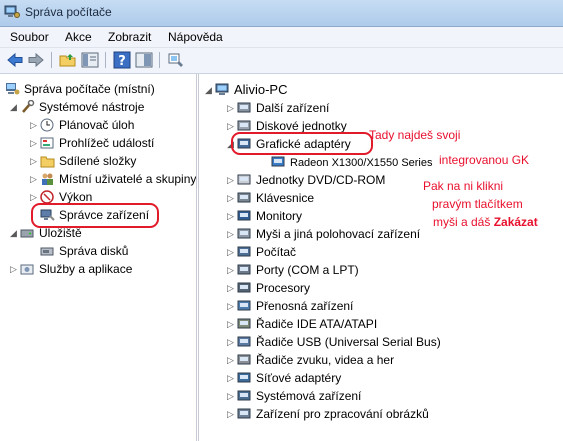 This screenshot has height=441, width=563. Describe the element at coordinates (325, 360) in the screenshot. I see `device-item-label: Řadiče zvuku, videa a her` at that location.